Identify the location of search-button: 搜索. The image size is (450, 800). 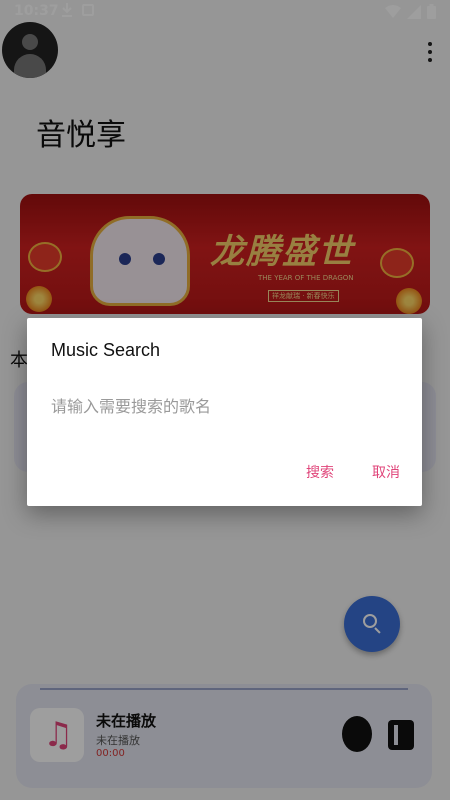
(320, 472).